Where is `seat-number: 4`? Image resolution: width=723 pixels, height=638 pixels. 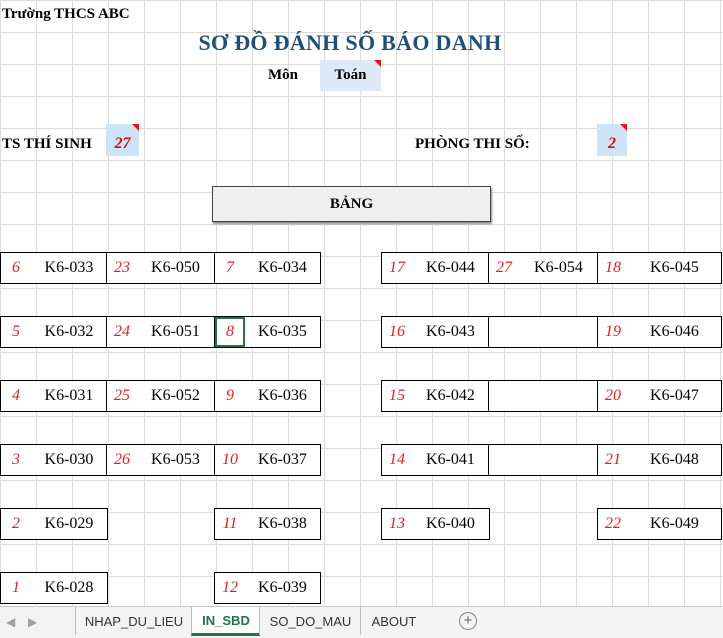
seat-number: 4 is located at coordinates (16, 395).